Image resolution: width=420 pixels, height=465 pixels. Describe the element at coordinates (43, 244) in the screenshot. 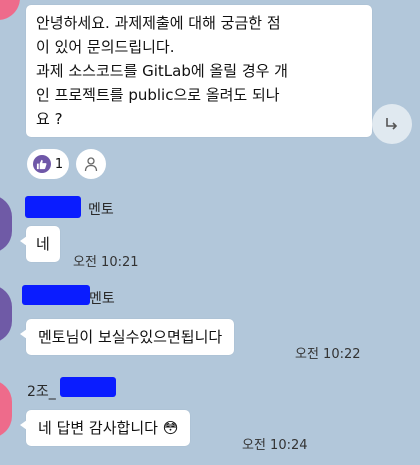

I see `message-text: 네` at that location.